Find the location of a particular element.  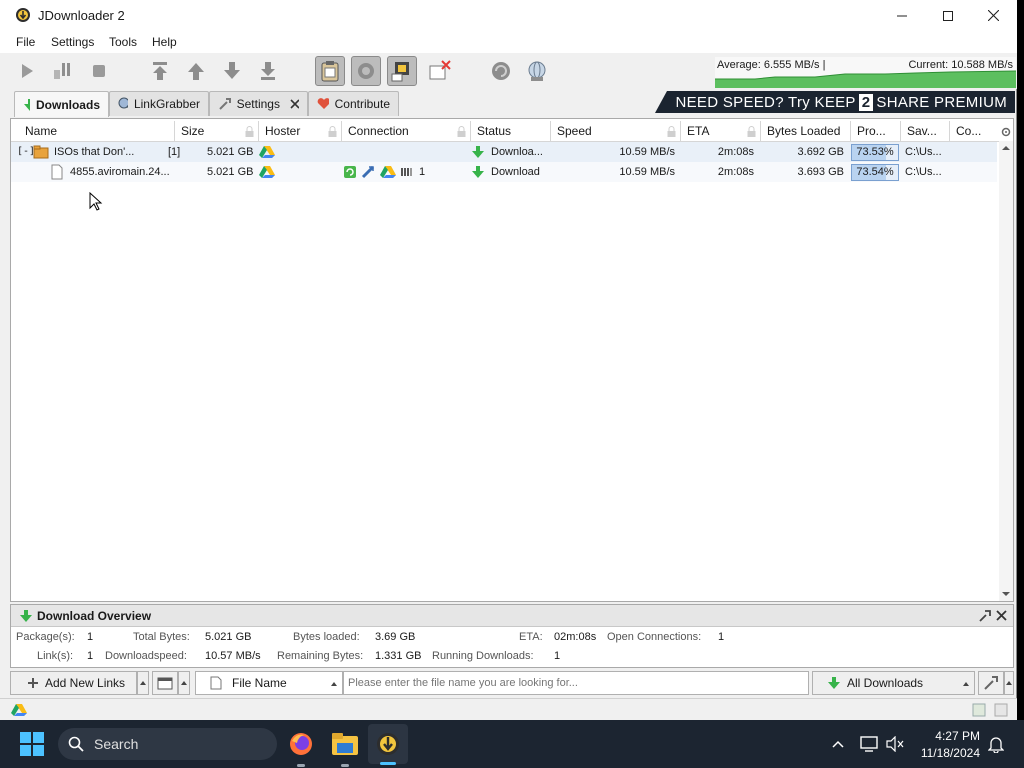

average-speed-label: Average: 6.555 MB/s | is located at coordinates (771, 65).